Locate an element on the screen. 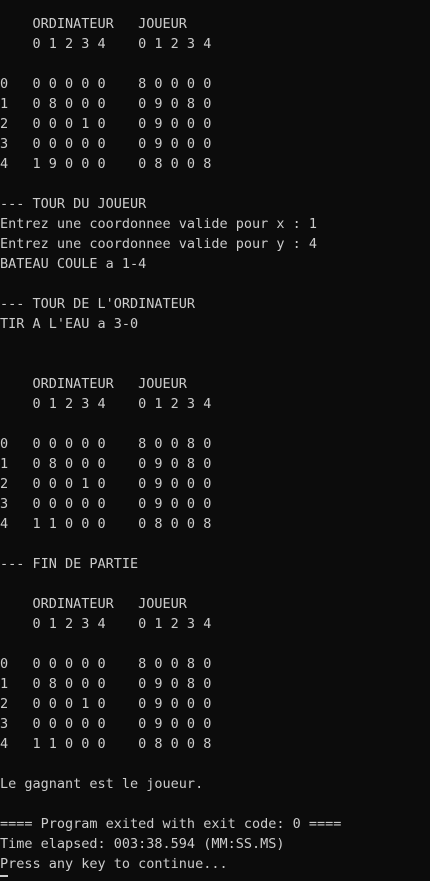  text-cursor is located at coordinates (4, 876).